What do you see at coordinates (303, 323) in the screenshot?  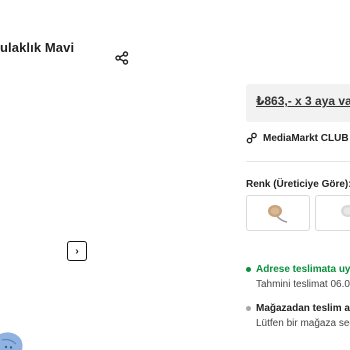 I see `store-pickup-subtitle: Lütfen bir mağaza seç` at bounding box center [303, 323].